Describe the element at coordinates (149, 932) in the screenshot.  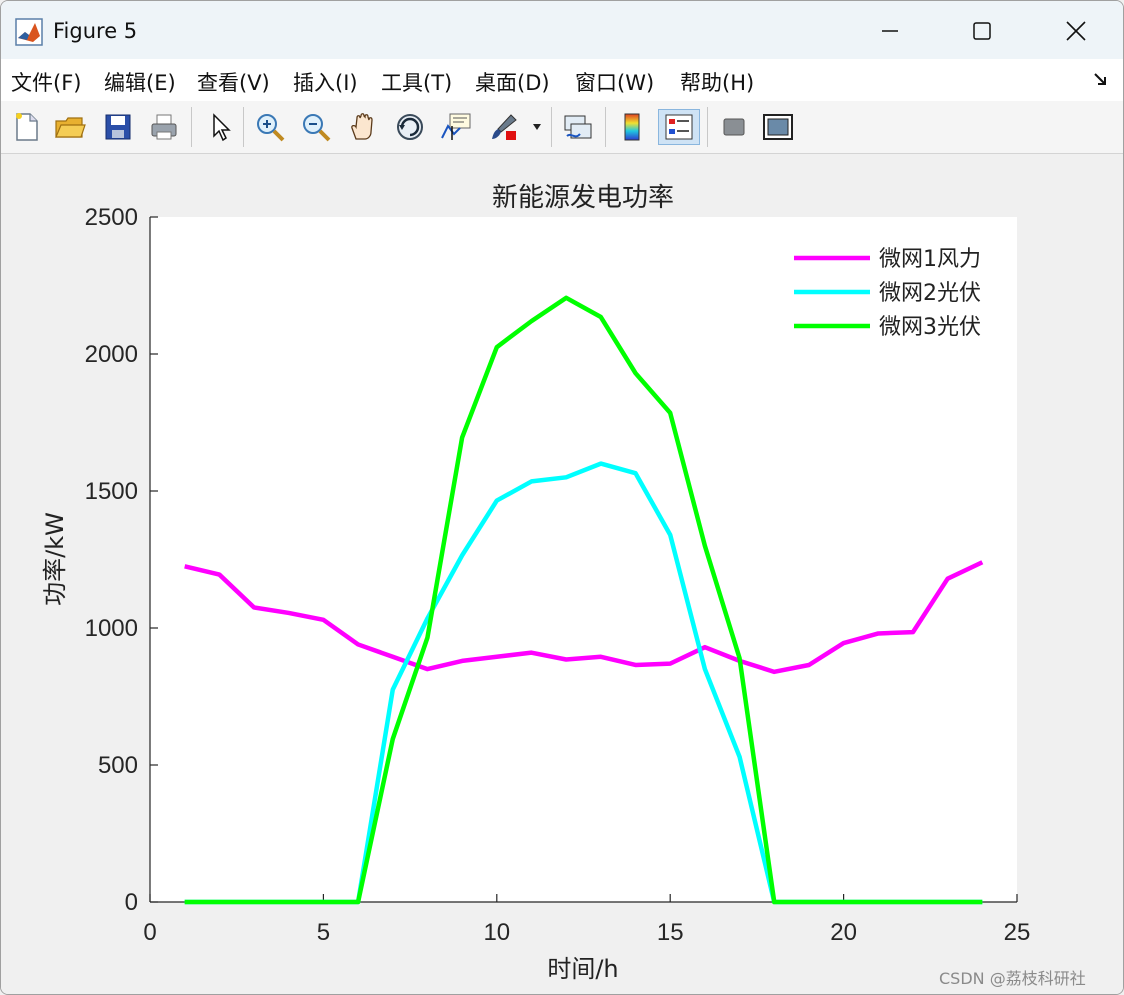
I see `x-tick-label: 0` at that location.